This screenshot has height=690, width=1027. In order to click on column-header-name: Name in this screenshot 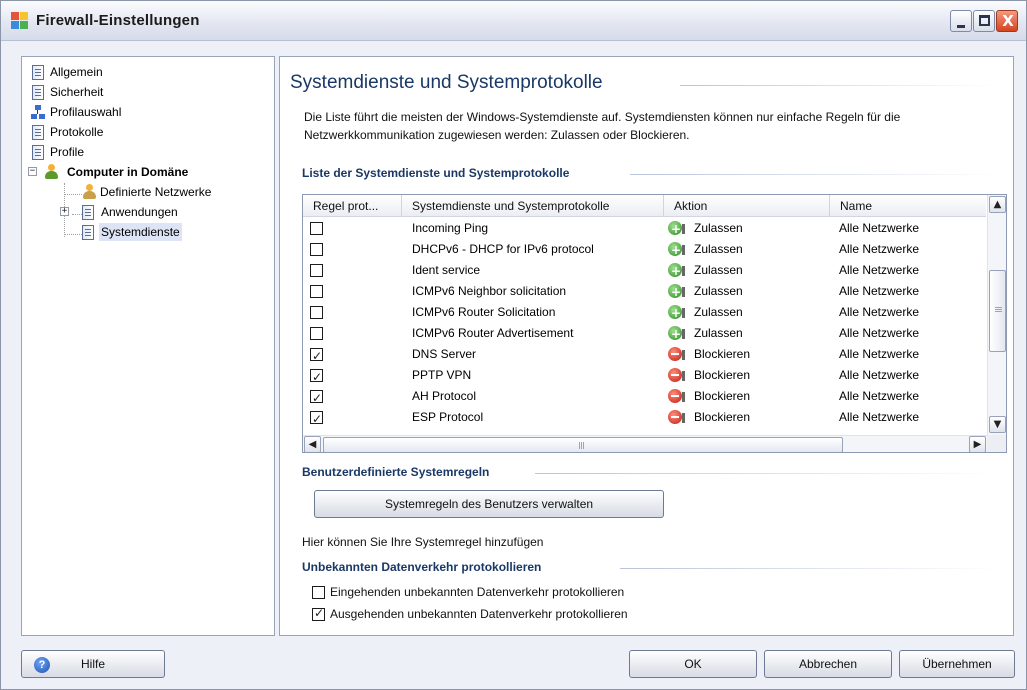, I will do `click(907, 206)`.